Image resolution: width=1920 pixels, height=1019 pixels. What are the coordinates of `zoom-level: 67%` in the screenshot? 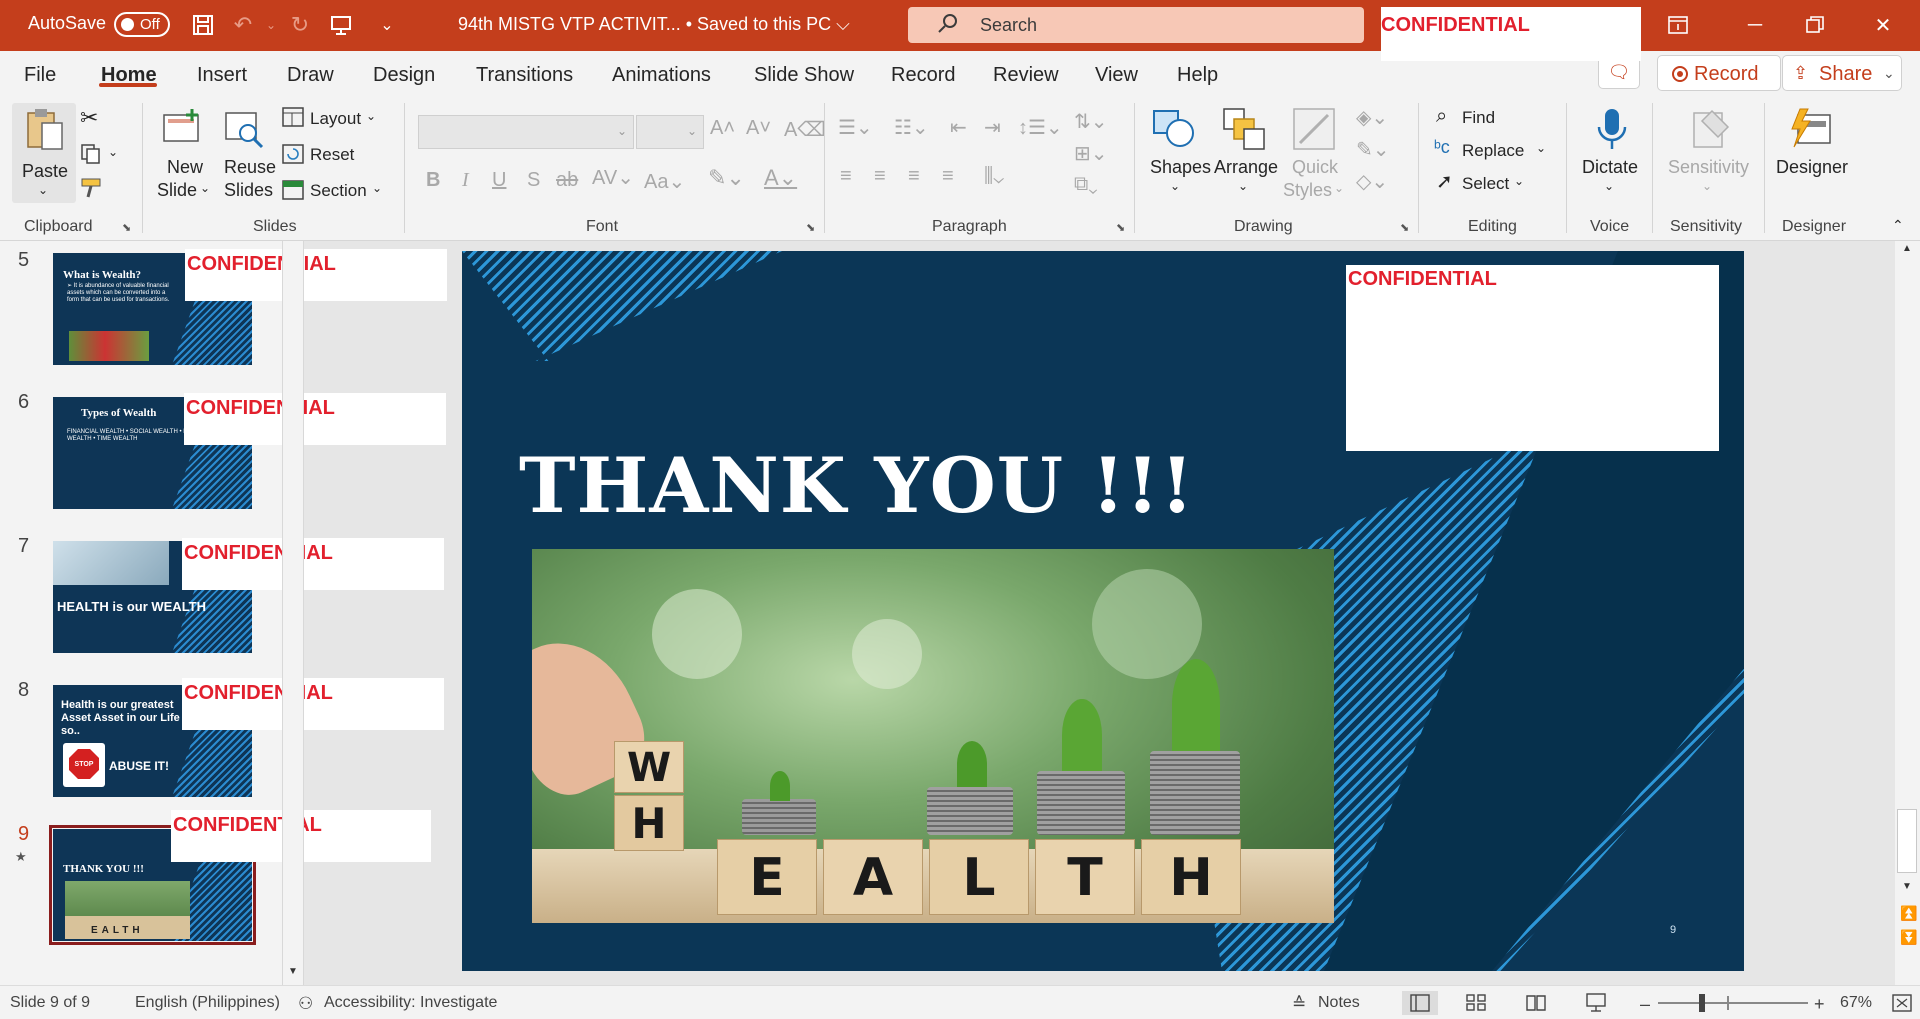 It's located at (1856, 1003).